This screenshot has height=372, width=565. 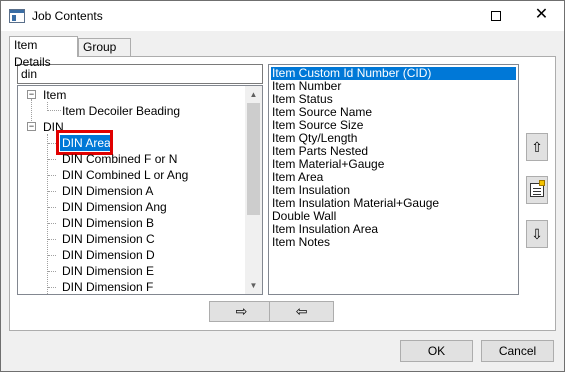 I want to click on maximize-button, so click(x=495, y=16).